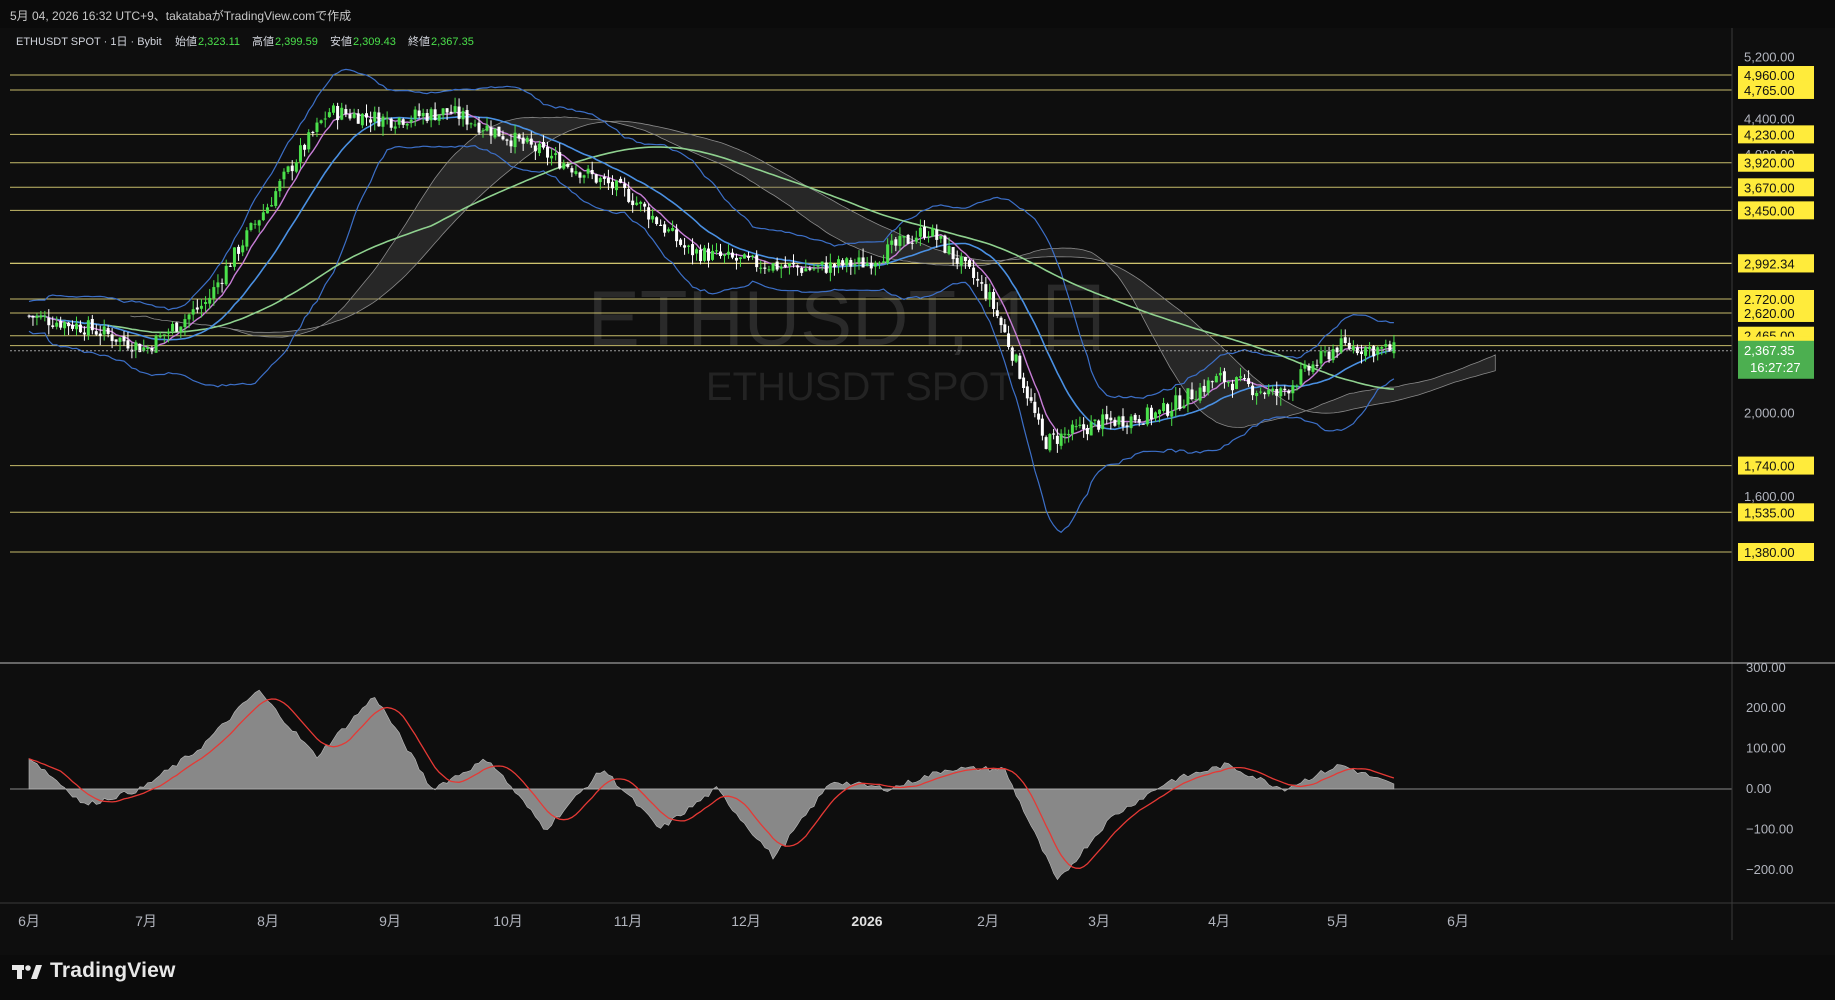 The width and height of the screenshot is (1835, 1000). Describe the element at coordinates (850, 318) in the screenshot. I see `watermark-title: ETHUSDT, 1日` at that location.